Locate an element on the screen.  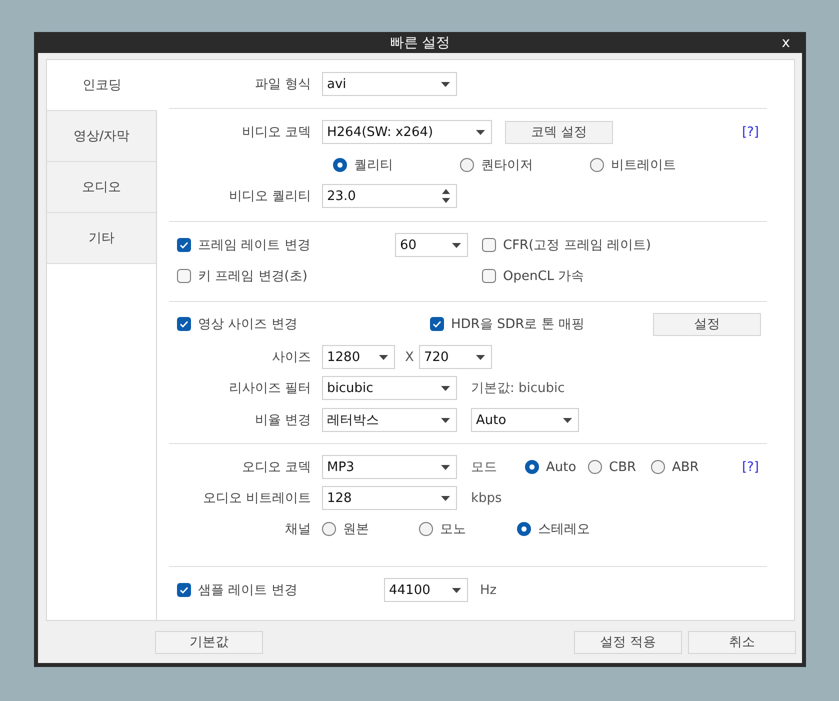
dropdown: 60 is located at coordinates (431, 245).